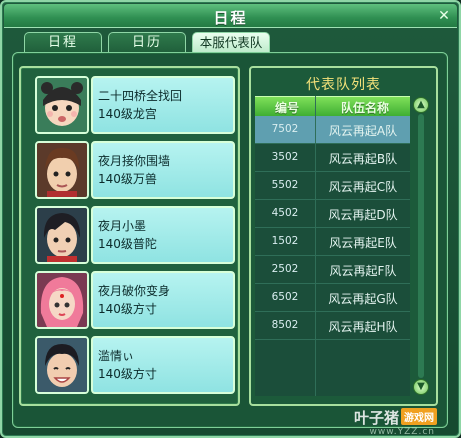  I want to click on player-card: 二十四桥全找回 140级龙宫, so click(135, 105).